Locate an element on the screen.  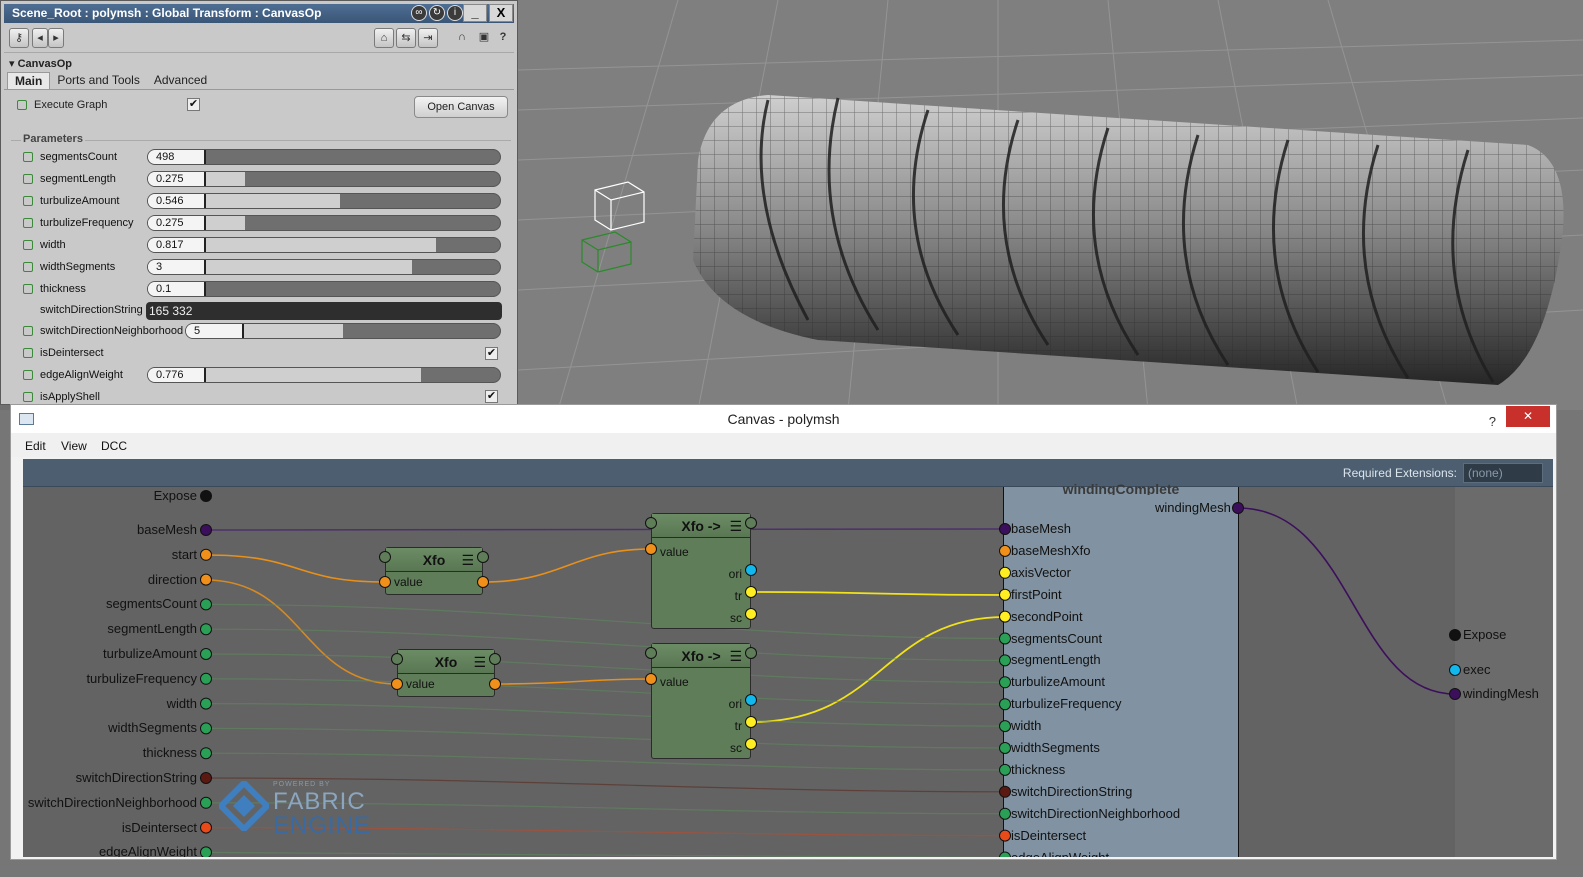
segmentscount-slider: 498 is located at coordinates (324, 157).